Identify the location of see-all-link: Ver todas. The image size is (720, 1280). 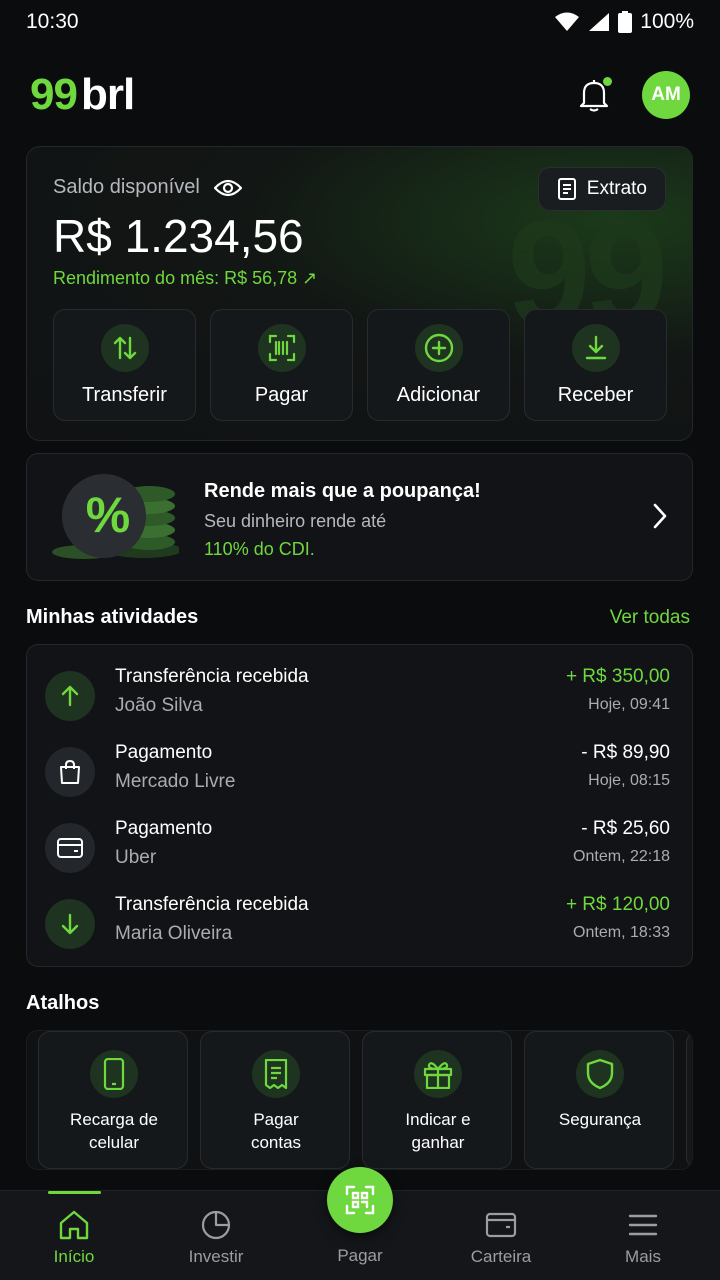
(650, 618).